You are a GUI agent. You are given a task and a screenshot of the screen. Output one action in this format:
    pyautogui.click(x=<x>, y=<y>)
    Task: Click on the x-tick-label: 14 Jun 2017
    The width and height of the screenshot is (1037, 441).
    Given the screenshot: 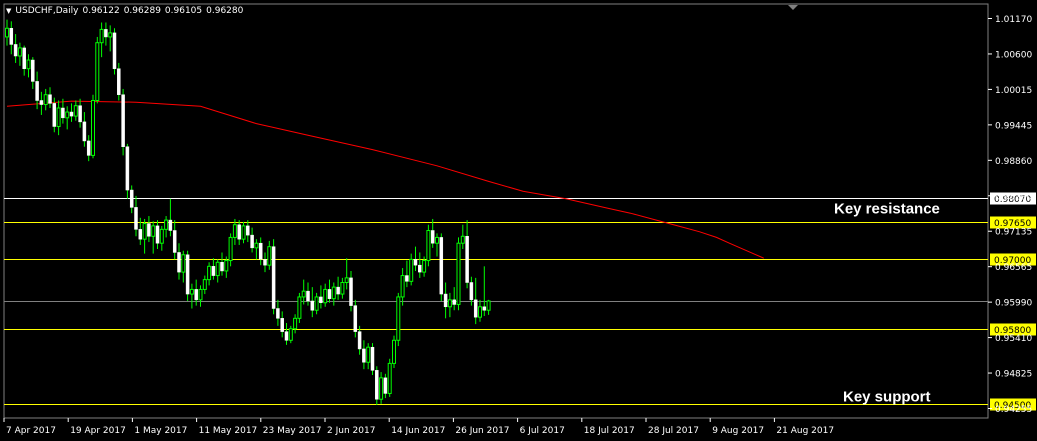 What is the action you would take?
    pyautogui.click(x=418, y=431)
    